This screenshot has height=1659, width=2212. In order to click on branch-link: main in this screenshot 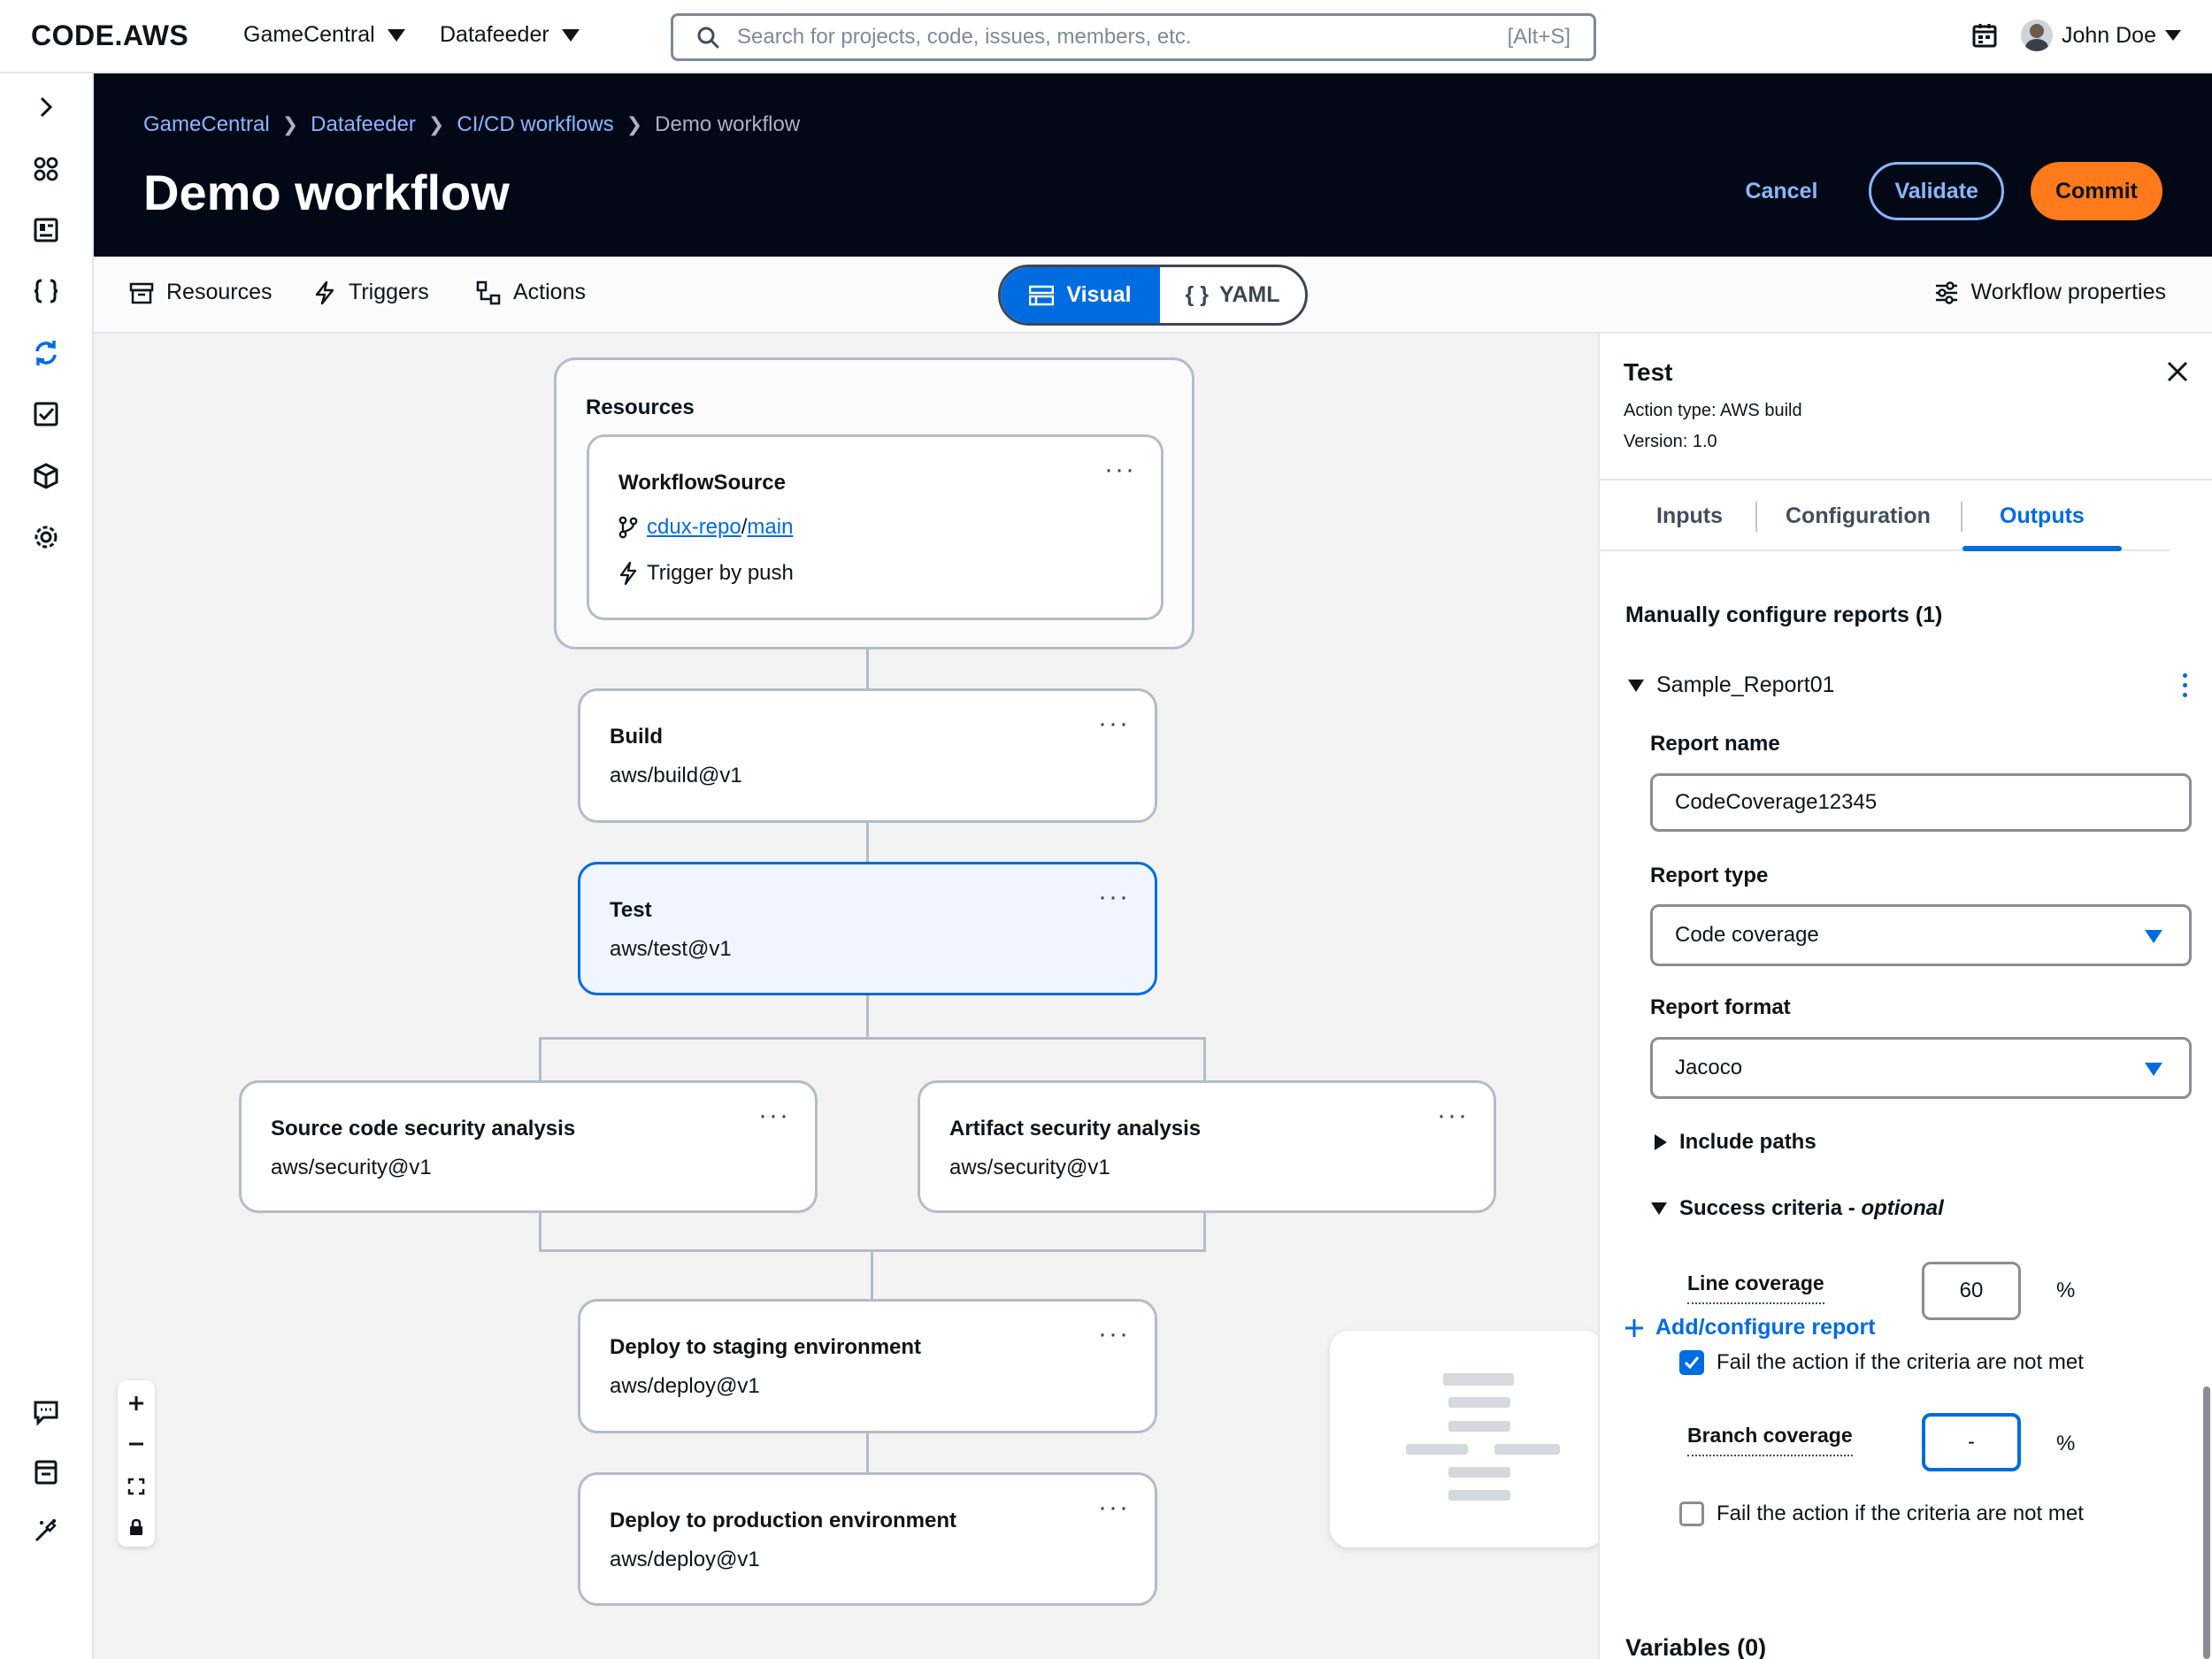, I will do `click(770, 527)`.